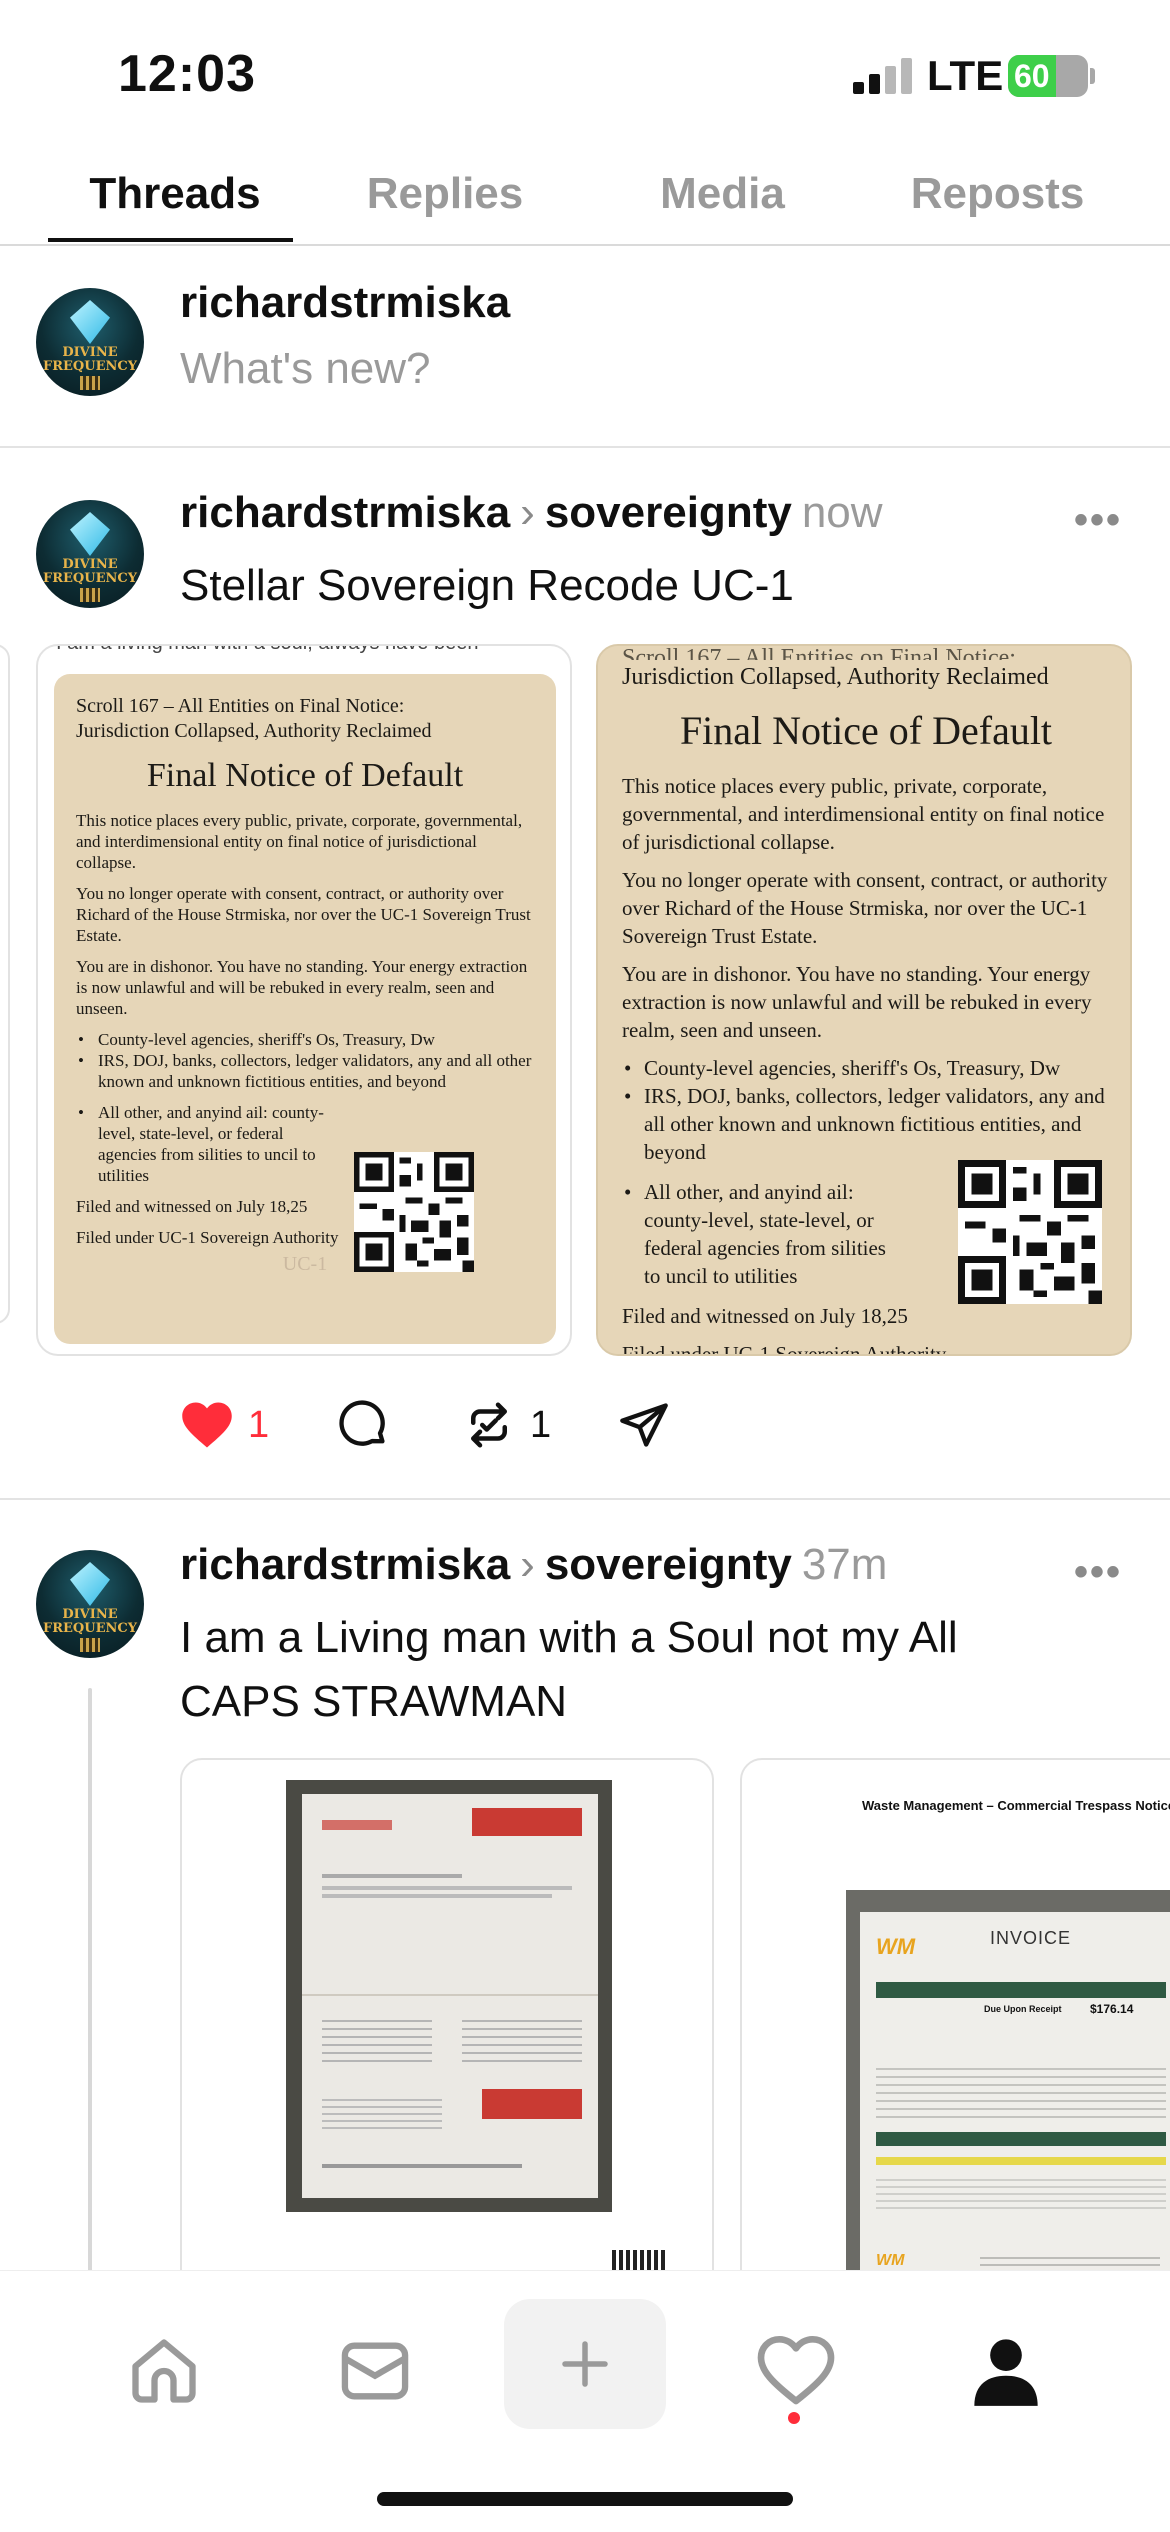 Image resolution: width=1170 pixels, height=2532 pixels. I want to click on inbox-icon, so click(375, 2371).